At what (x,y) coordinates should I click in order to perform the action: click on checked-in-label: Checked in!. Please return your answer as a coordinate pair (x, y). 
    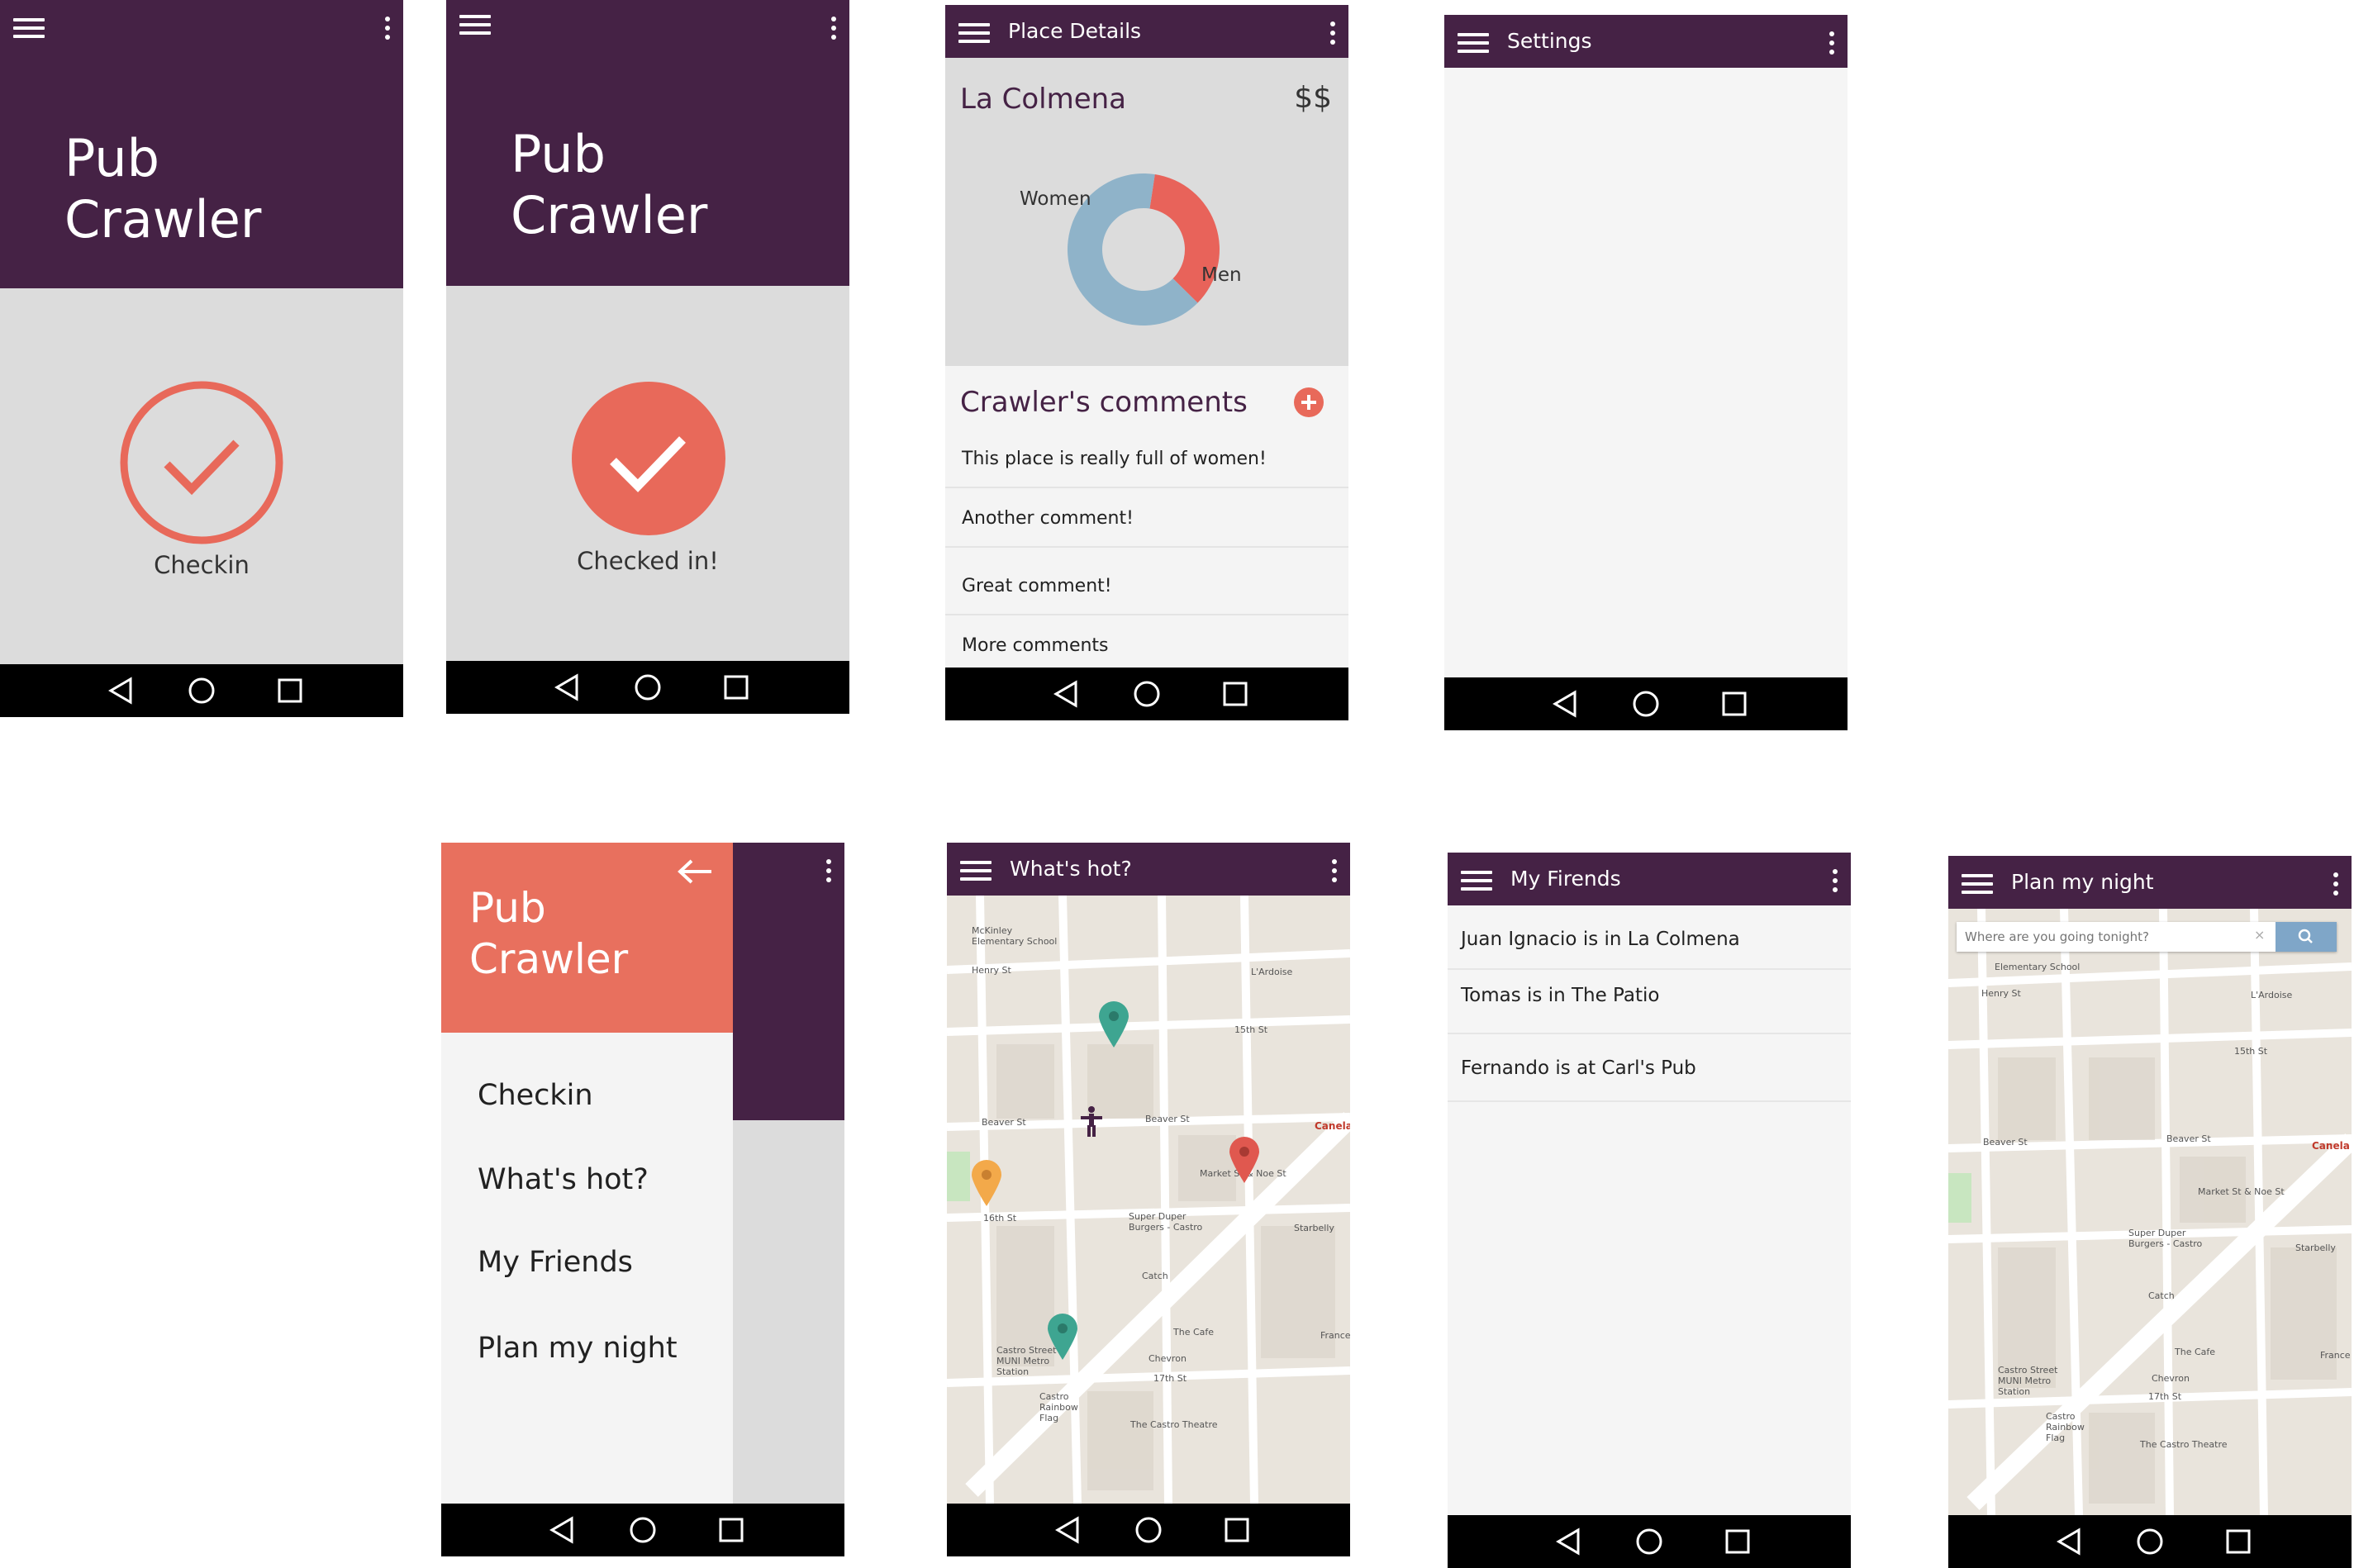
    Looking at the image, I should click on (648, 561).